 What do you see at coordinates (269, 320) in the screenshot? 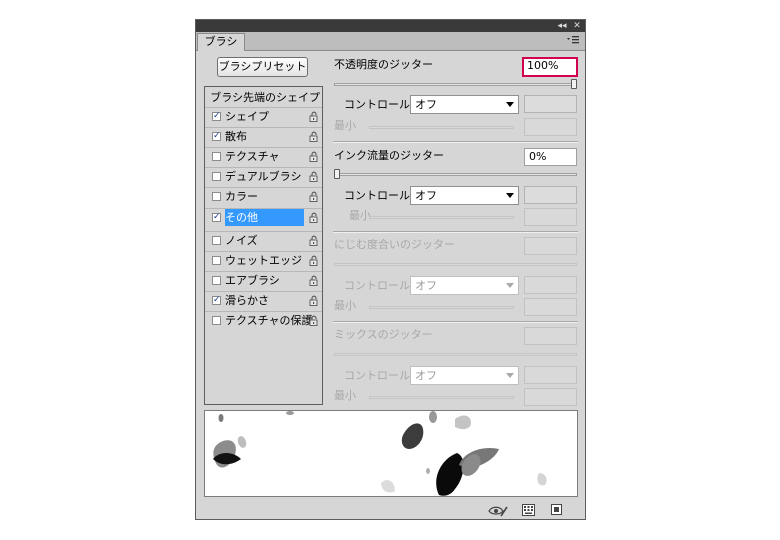
I see `brush-setting-label: テクスチャの保護` at bounding box center [269, 320].